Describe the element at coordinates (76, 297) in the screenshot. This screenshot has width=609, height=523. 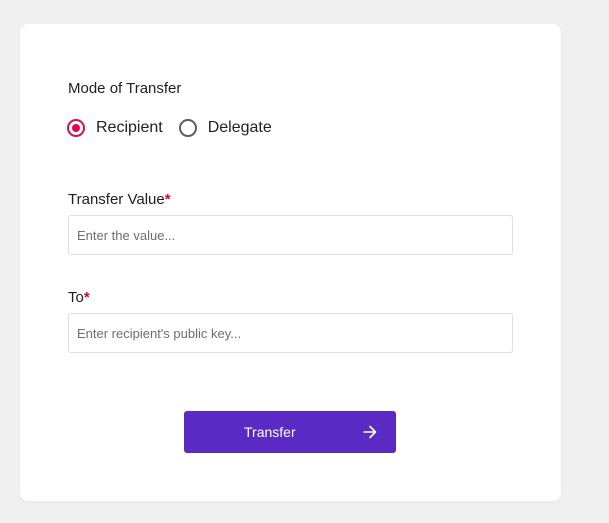
I see `to-label-text: To` at that location.